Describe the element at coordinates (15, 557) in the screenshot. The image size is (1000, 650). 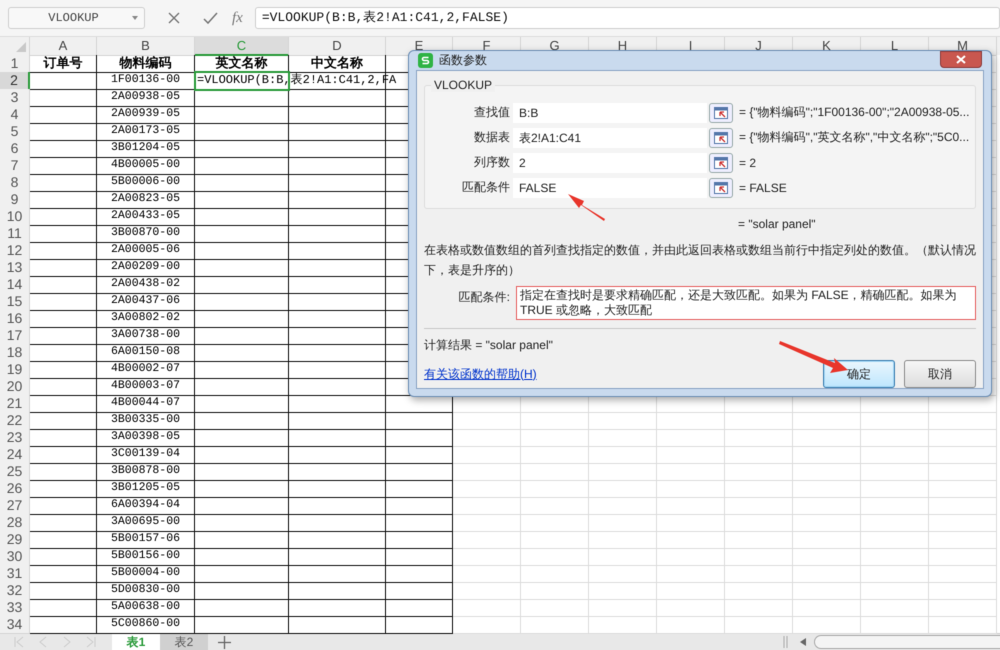
I see `row-number: 30` at that location.